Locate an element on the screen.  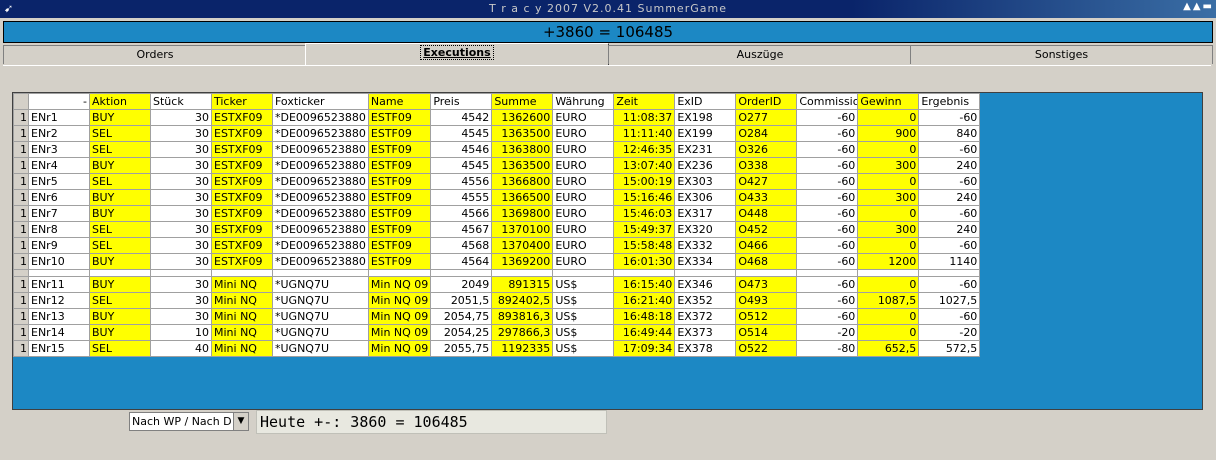
tab-sonstiges: Sonstiges is located at coordinates (1061, 54).